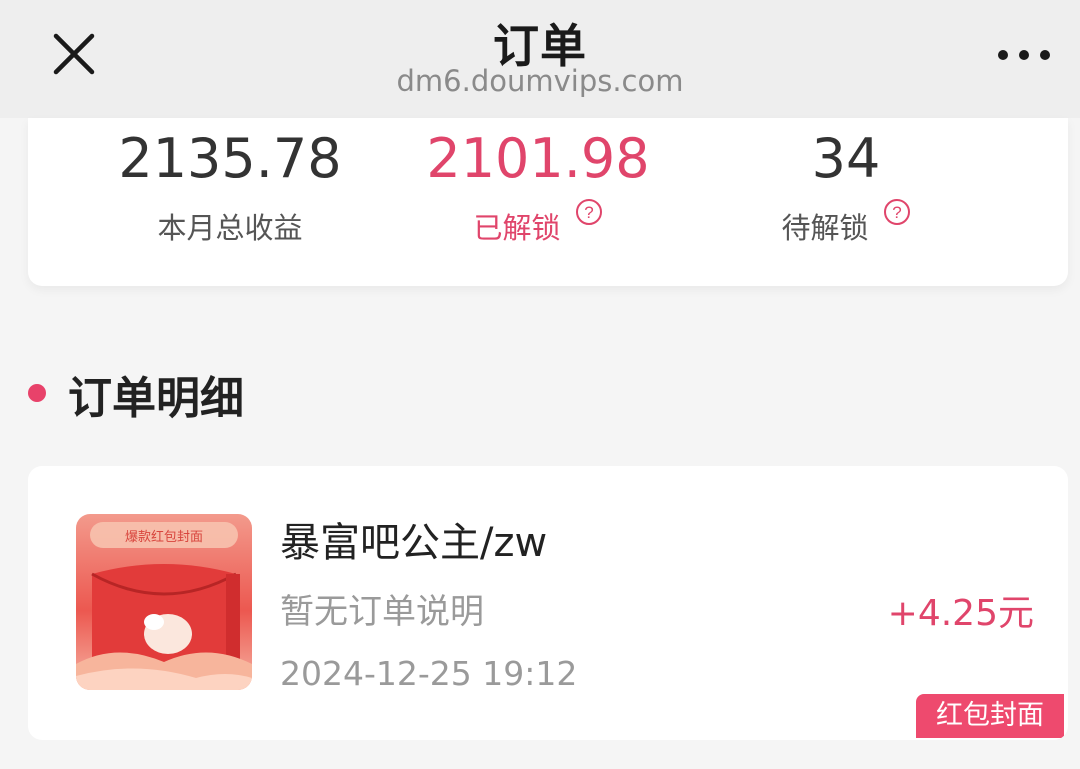 Image resolution: width=1080 pixels, height=769 pixels. I want to click on stat-label: 待解锁 ?, so click(845, 222).